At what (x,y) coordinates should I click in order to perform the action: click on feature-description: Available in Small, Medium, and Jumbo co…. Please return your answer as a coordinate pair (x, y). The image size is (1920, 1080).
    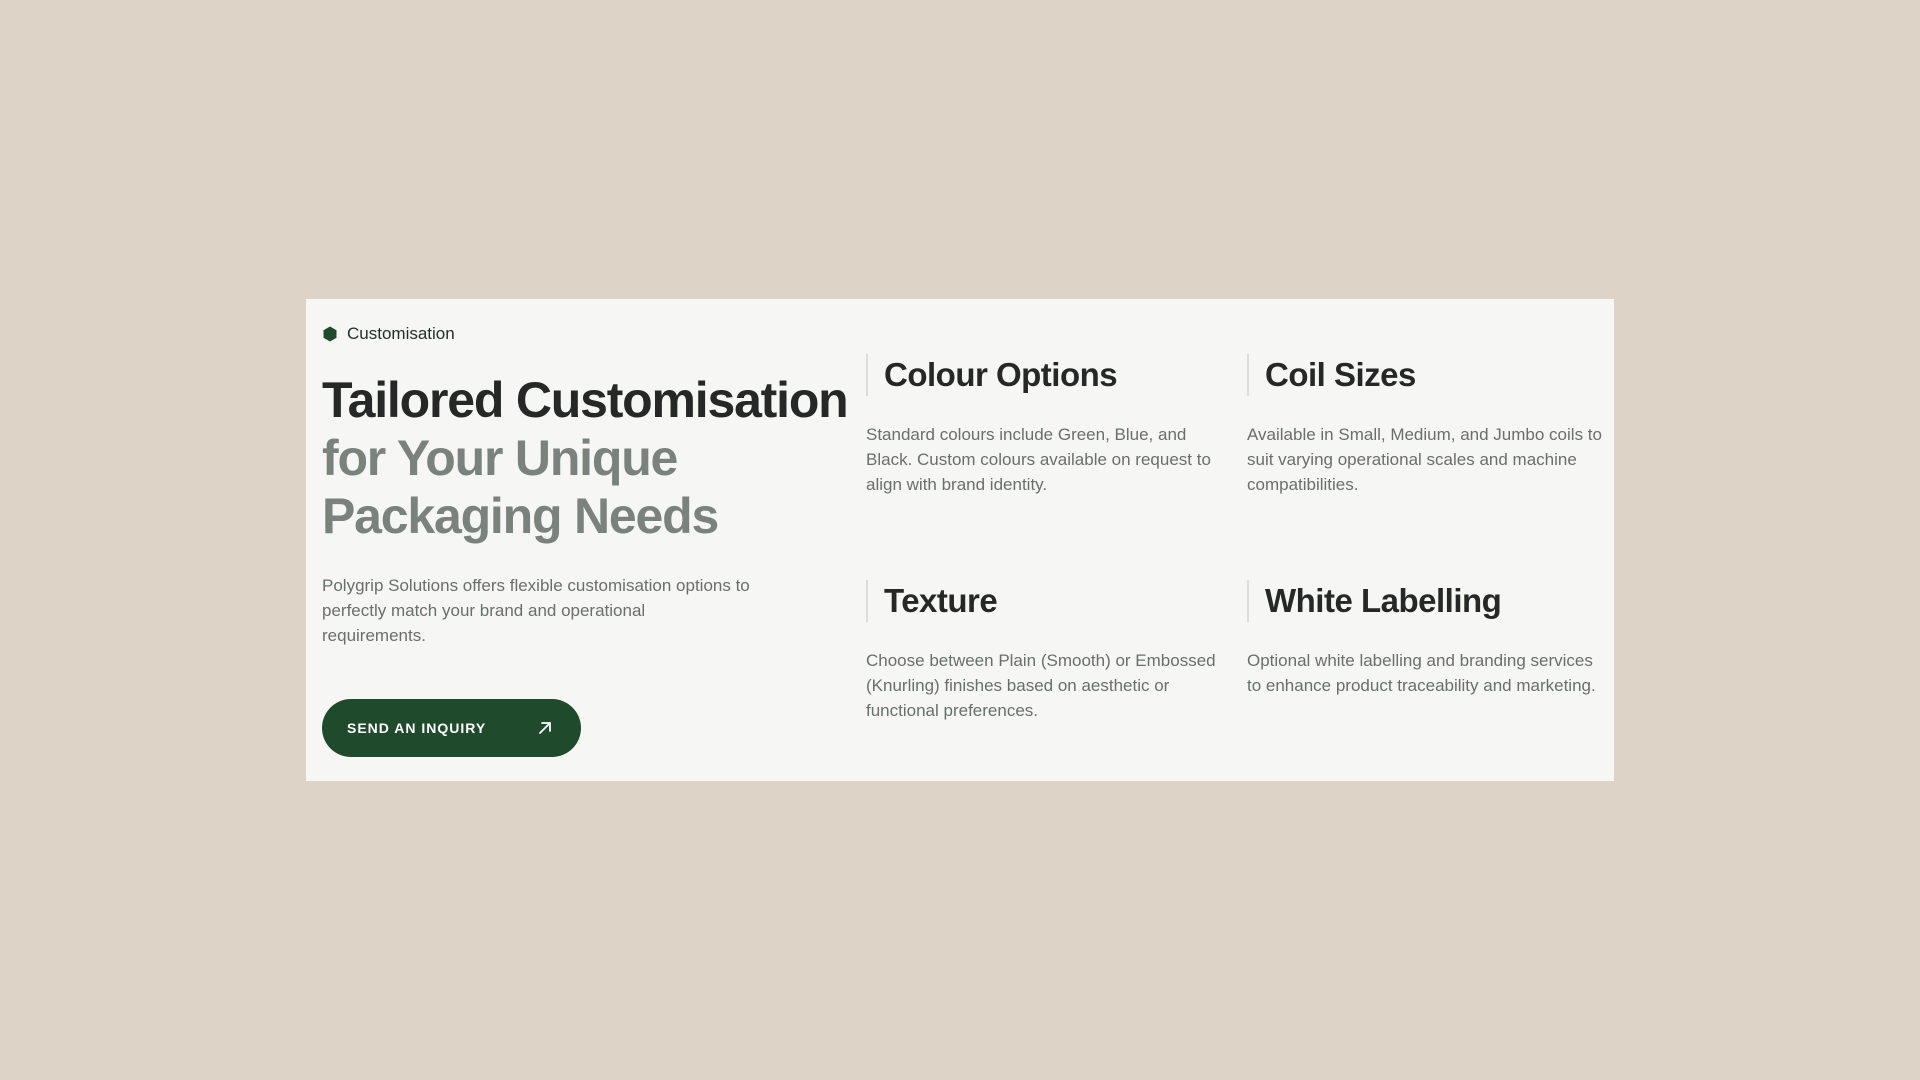
    Looking at the image, I should click on (1424, 459).